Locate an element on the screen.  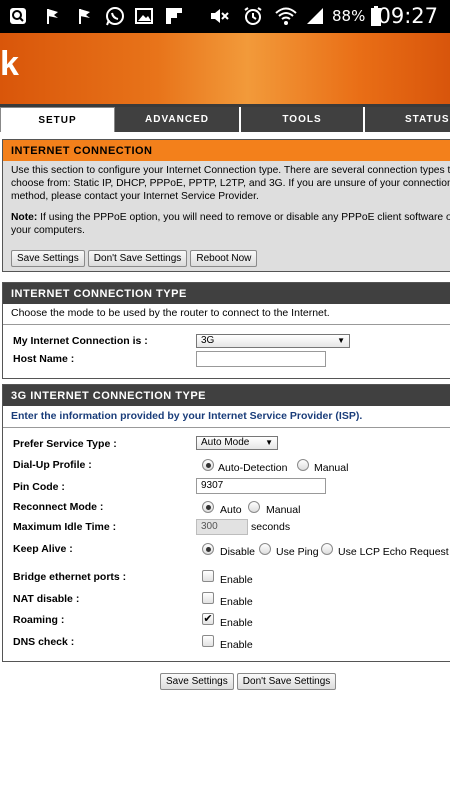
pin-code-label: Pin Code : is located at coordinates (39, 487).